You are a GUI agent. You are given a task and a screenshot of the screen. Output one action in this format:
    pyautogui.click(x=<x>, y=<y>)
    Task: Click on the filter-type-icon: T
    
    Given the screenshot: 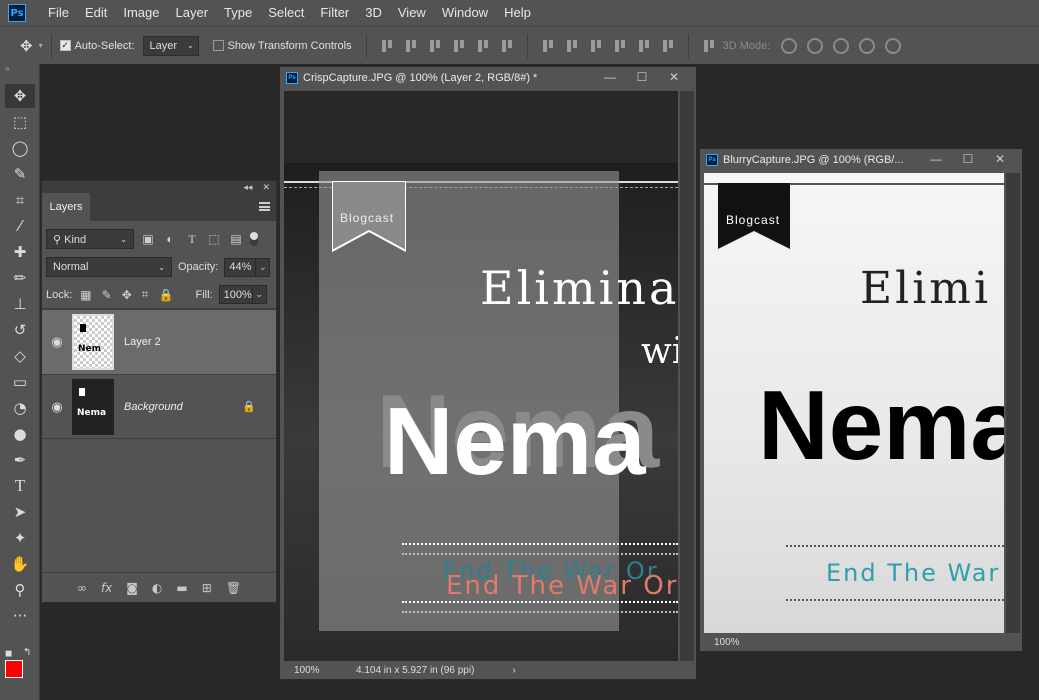 What is the action you would take?
    pyautogui.click(x=192, y=239)
    